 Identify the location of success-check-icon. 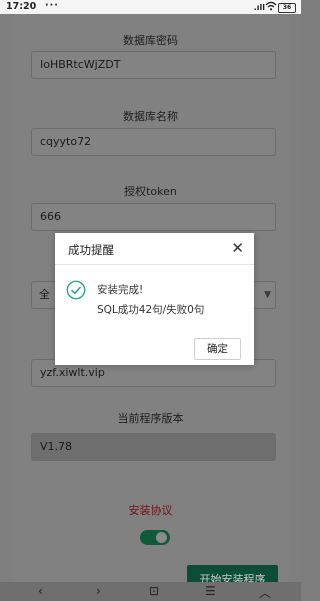
(76, 290).